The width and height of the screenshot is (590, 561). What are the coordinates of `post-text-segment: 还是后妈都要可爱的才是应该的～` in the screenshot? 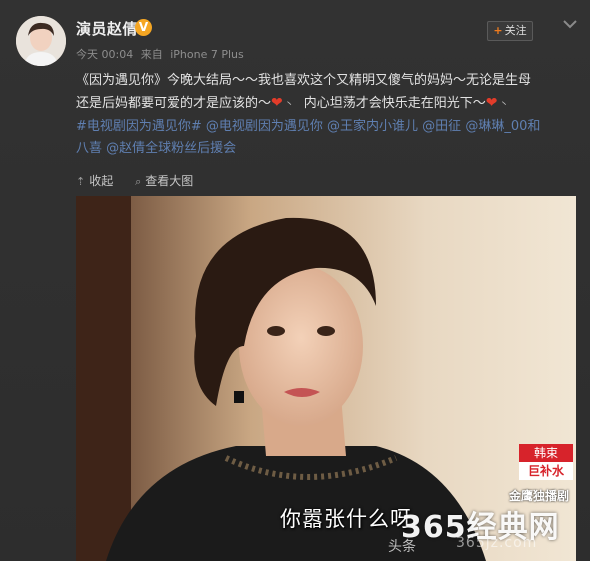 It's located at (174, 103).